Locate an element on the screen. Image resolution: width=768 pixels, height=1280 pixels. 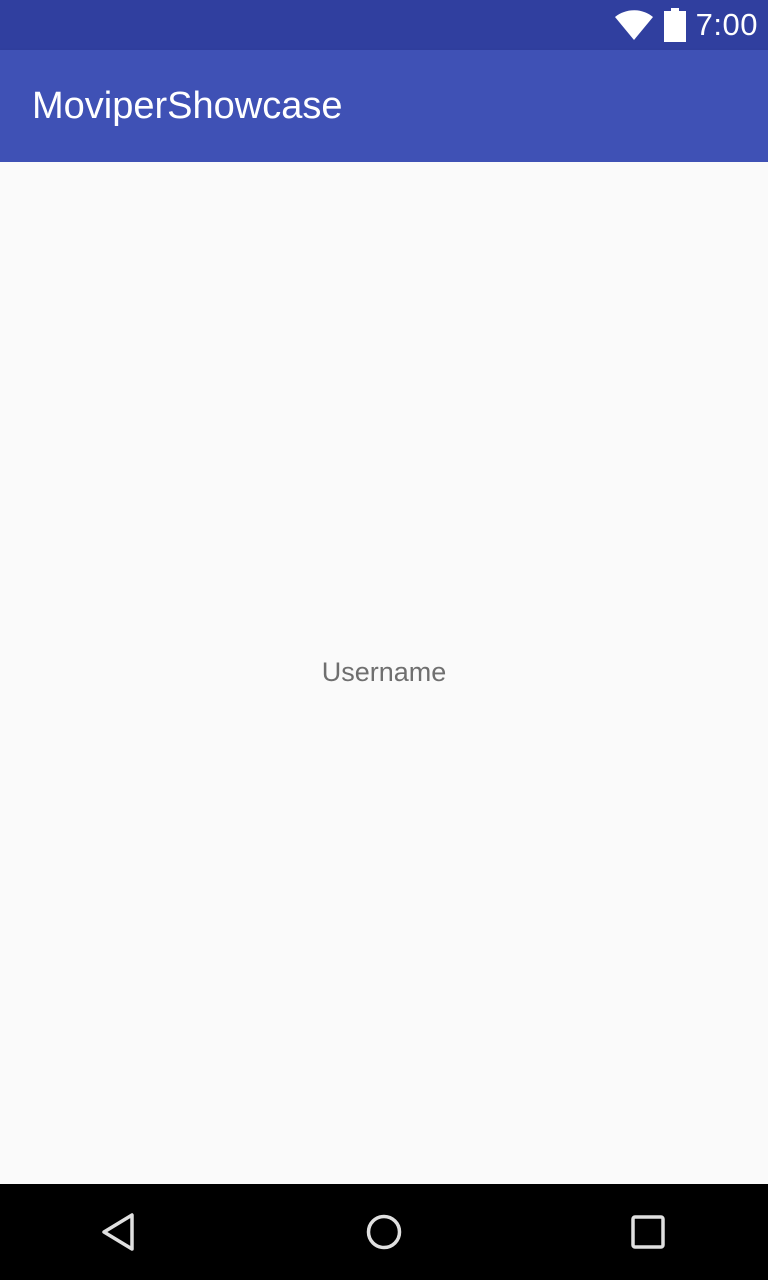
status-icons: 7:00 is located at coordinates (686, 25).